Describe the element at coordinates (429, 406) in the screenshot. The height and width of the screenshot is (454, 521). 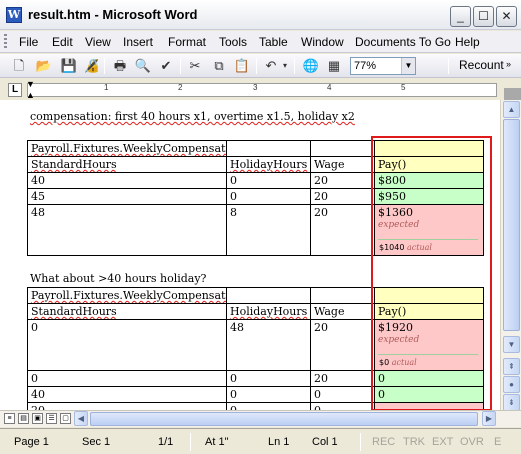
I see `pay-cell-partial` at that location.